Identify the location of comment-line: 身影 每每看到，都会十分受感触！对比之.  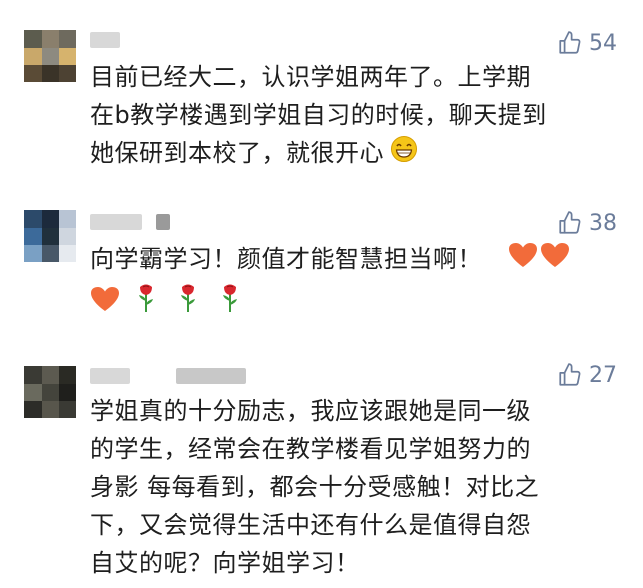
(315, 487).